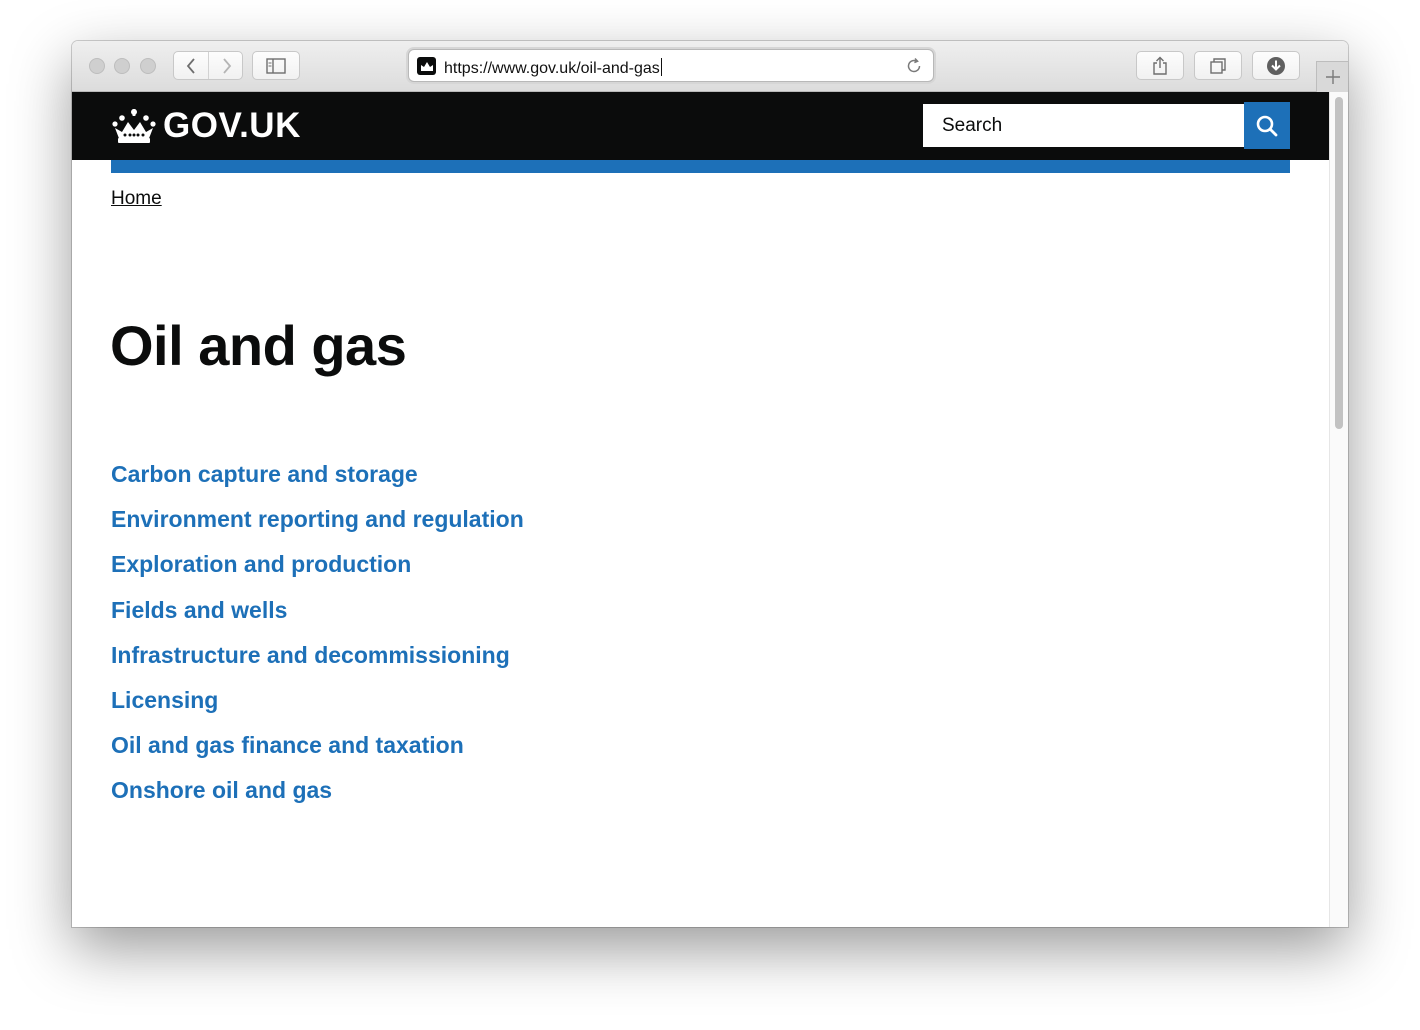  I want to click on list-item: Oil and gas finance and taxation, so click(317, 753).